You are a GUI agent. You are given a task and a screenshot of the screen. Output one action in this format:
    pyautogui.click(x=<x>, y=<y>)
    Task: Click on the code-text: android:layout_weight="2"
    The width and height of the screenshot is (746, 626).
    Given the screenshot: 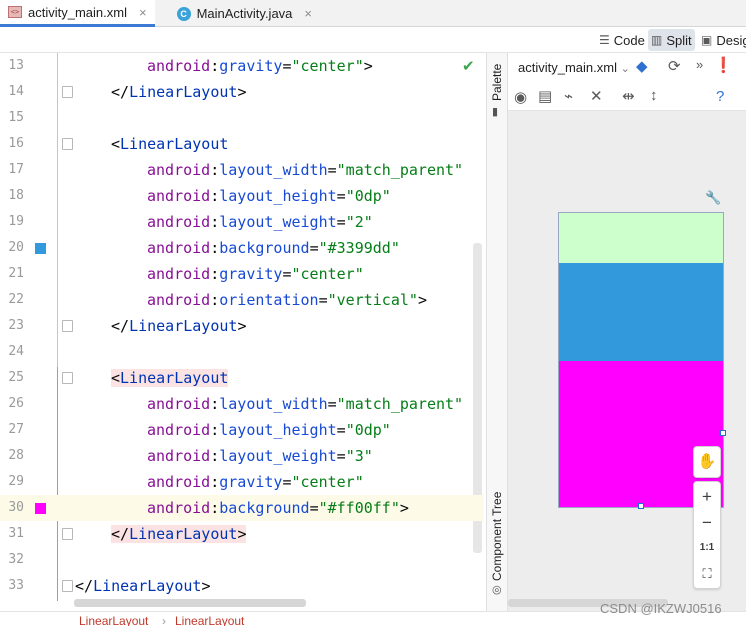 What is the action you would take?
    pyautogui.click(x=260, y=222)
    